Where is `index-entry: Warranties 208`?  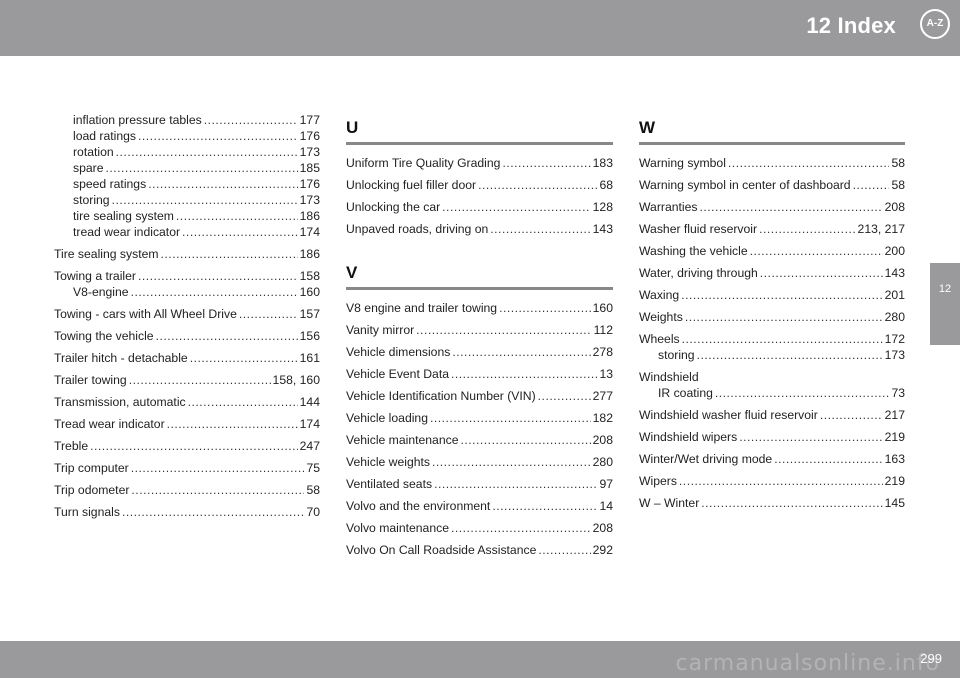
index-entry: Warranties 208 is located at coordinates (772, 207).